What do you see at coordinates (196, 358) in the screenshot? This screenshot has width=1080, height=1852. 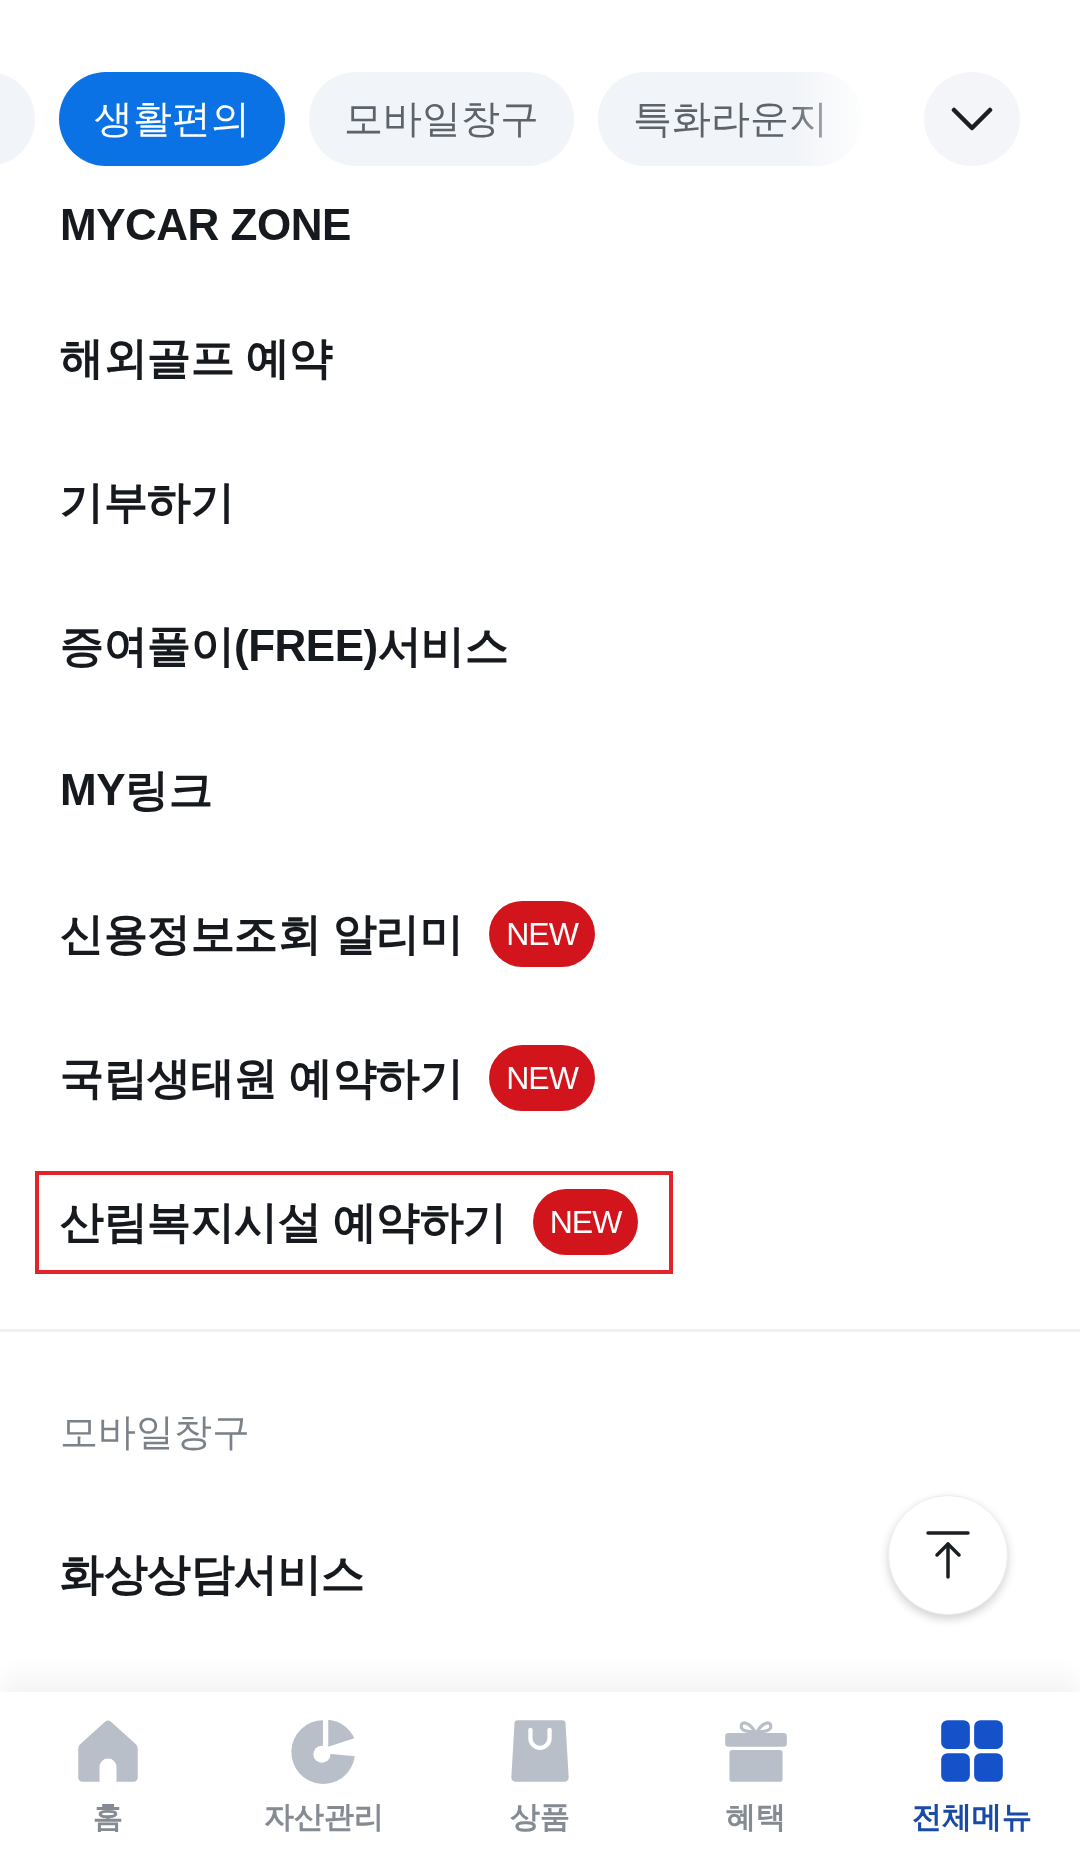 I see `menu-item: 해외골프 예약` at bounding box center [196, 358].